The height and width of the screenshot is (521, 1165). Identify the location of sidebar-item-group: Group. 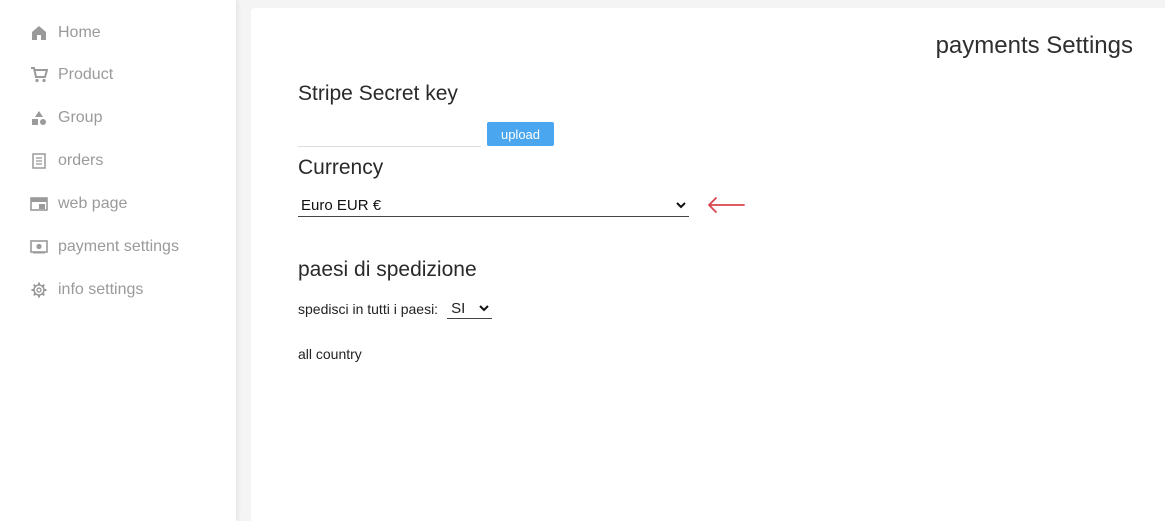
(66, 118).